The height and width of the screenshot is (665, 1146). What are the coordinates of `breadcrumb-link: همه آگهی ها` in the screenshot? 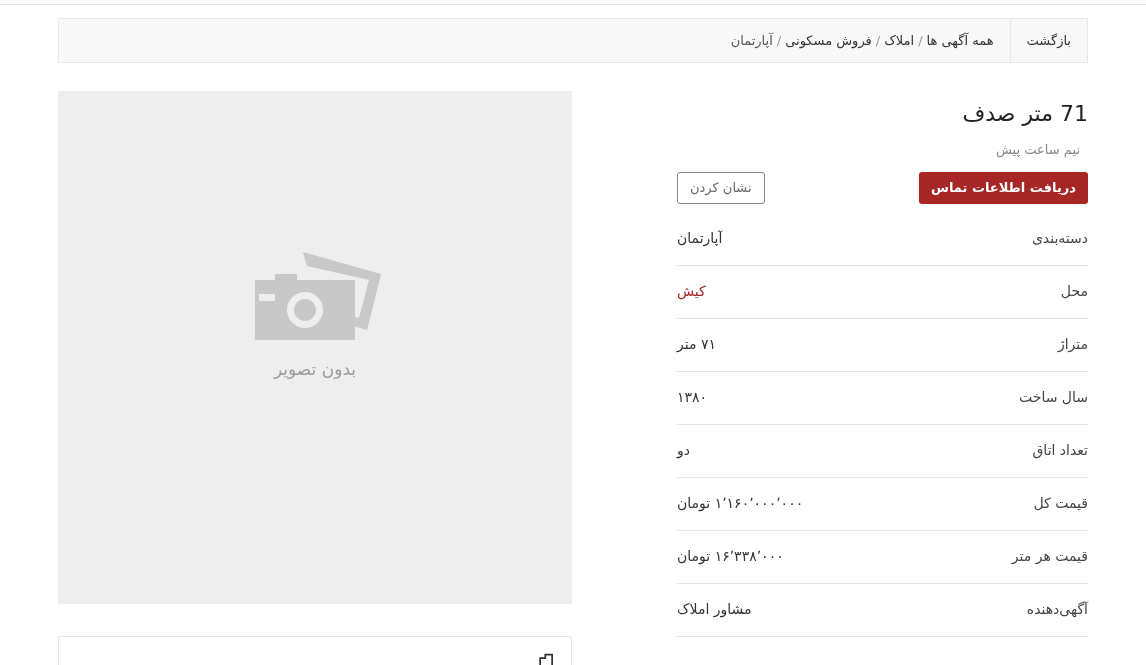 It's located at (960, 40).